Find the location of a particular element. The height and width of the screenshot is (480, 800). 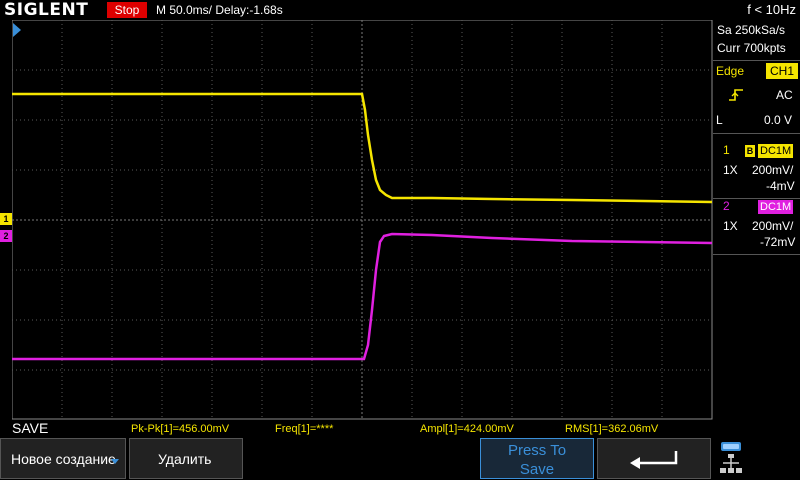

back-button is located at coordinates (654, 458).